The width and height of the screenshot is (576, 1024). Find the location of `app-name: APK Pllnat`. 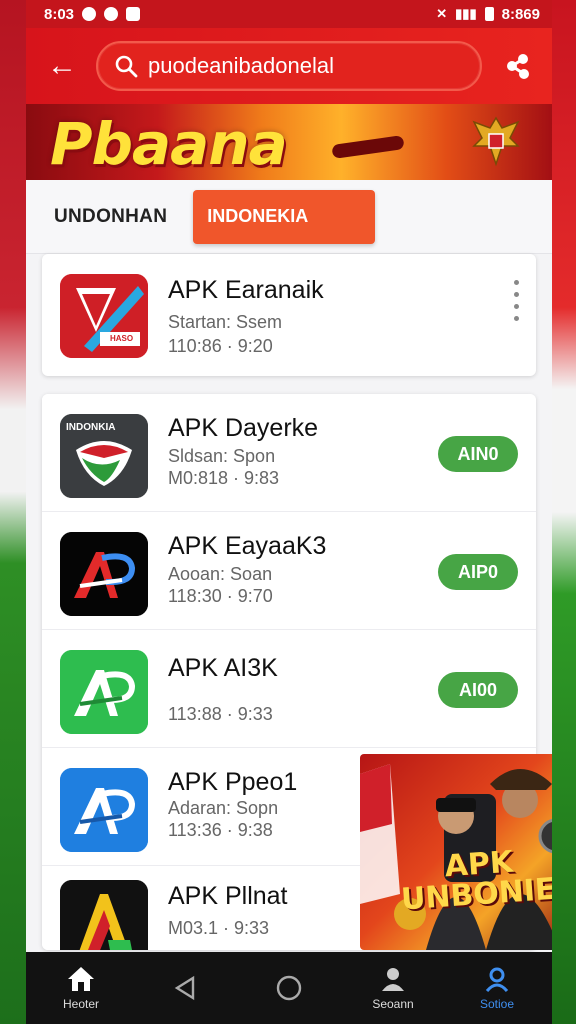

app-name: APK Pllnat is located at coordinates (228, 896).